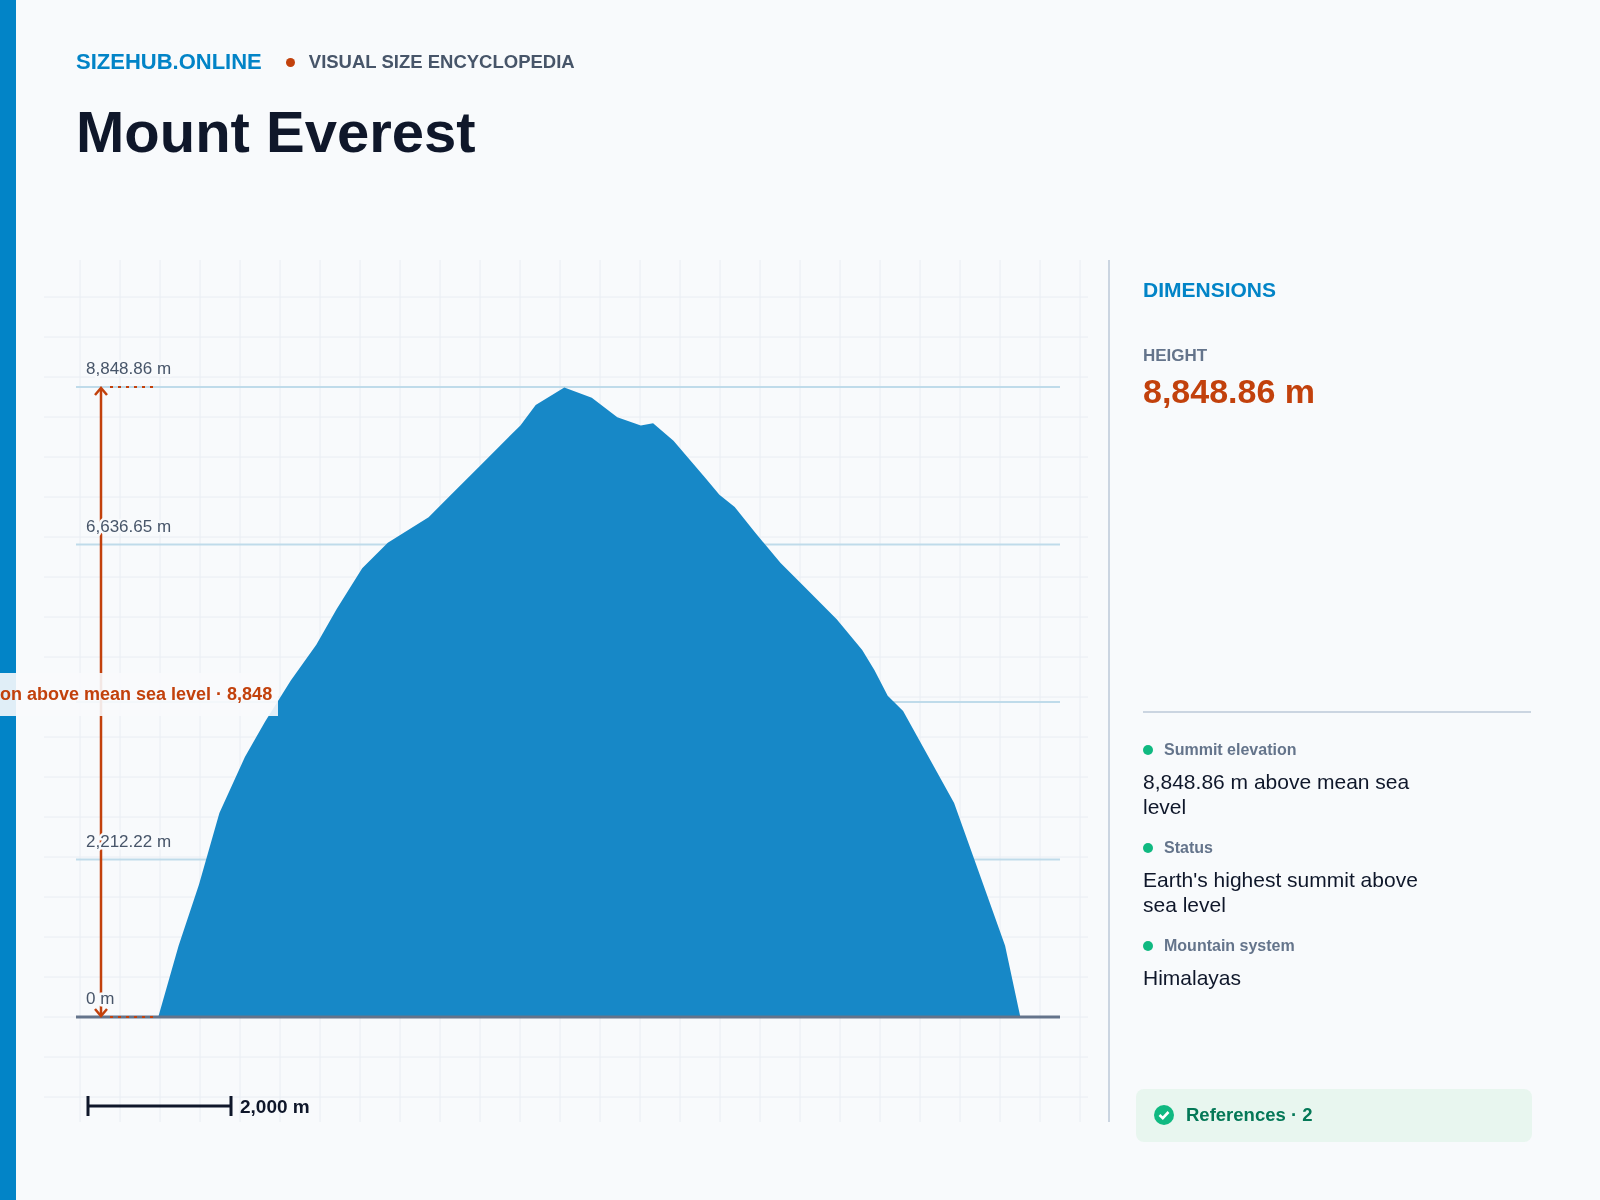 The height and width of the screenshot is (1200, 1600). What do you see at coordinates (169, 62) in the screenshot?
I see `site-name: SIZEHUB.ONLINE` at bounding box center [169, 62].